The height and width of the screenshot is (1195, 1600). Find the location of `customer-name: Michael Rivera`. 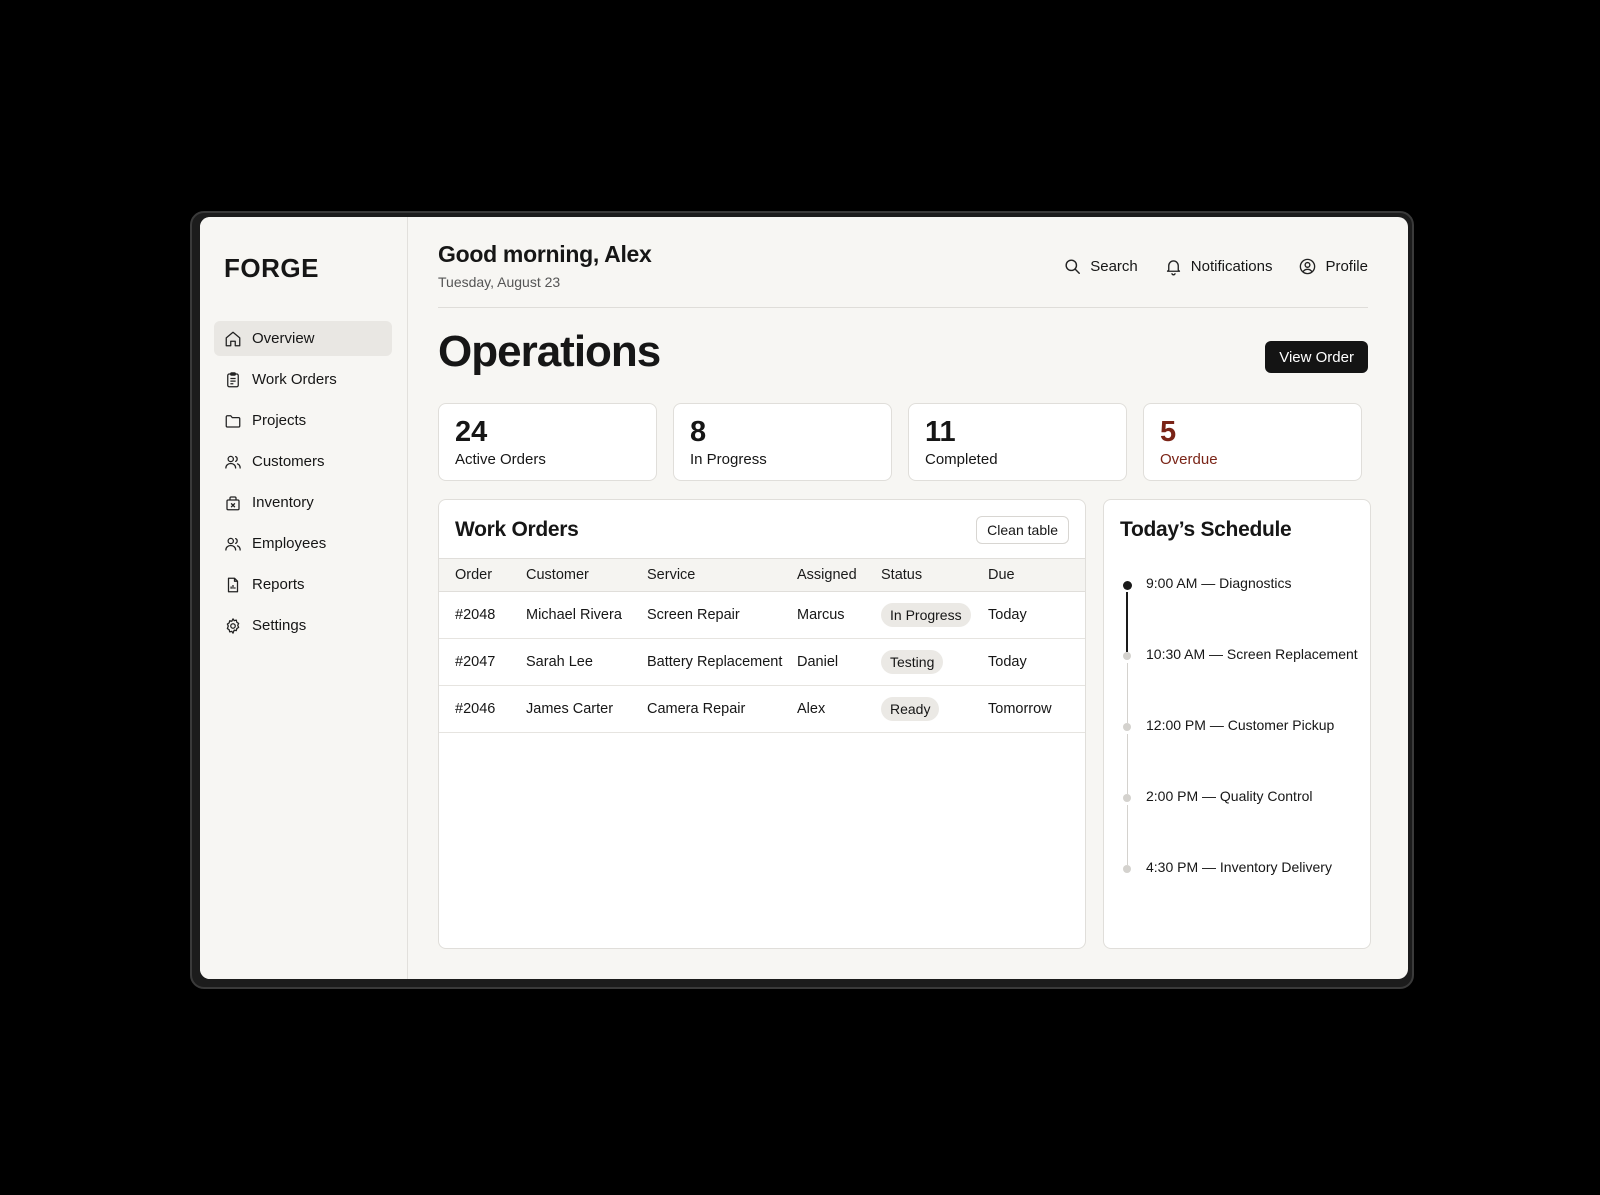

customer-name: Michael Rivera is located at coordinates (586, 615).